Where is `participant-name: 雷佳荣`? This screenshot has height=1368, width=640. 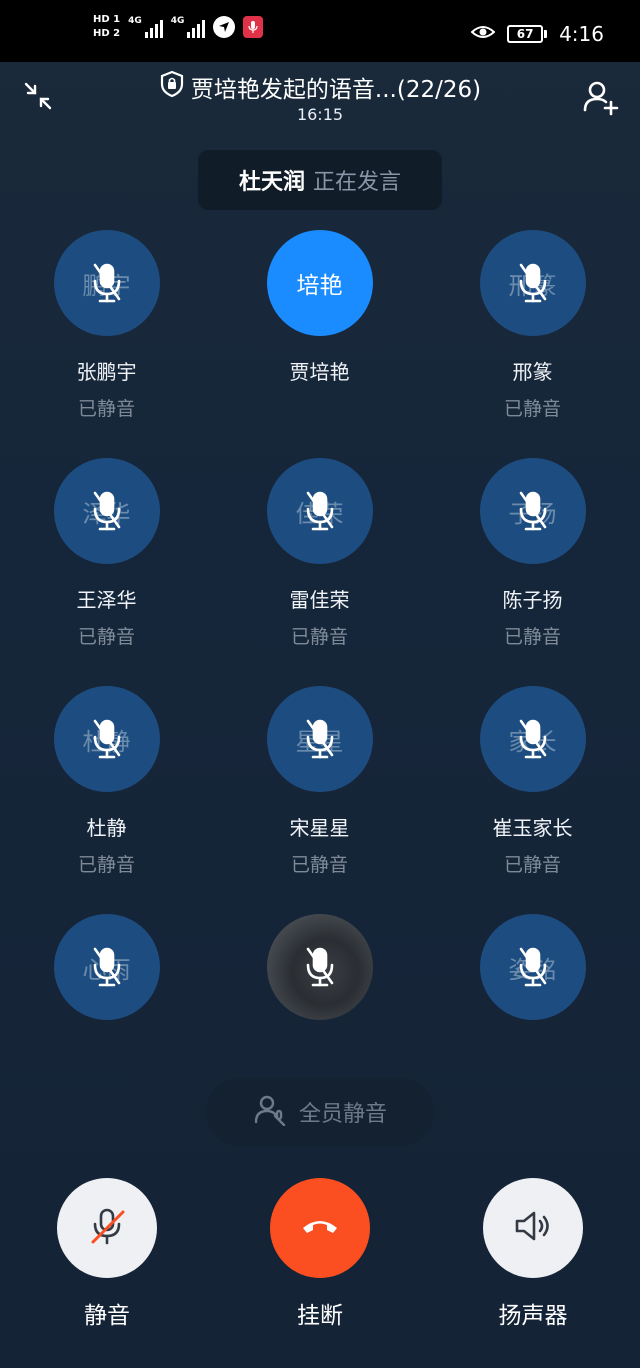 participant-name: 雷佳荣 is located at coordinates (319, 600).